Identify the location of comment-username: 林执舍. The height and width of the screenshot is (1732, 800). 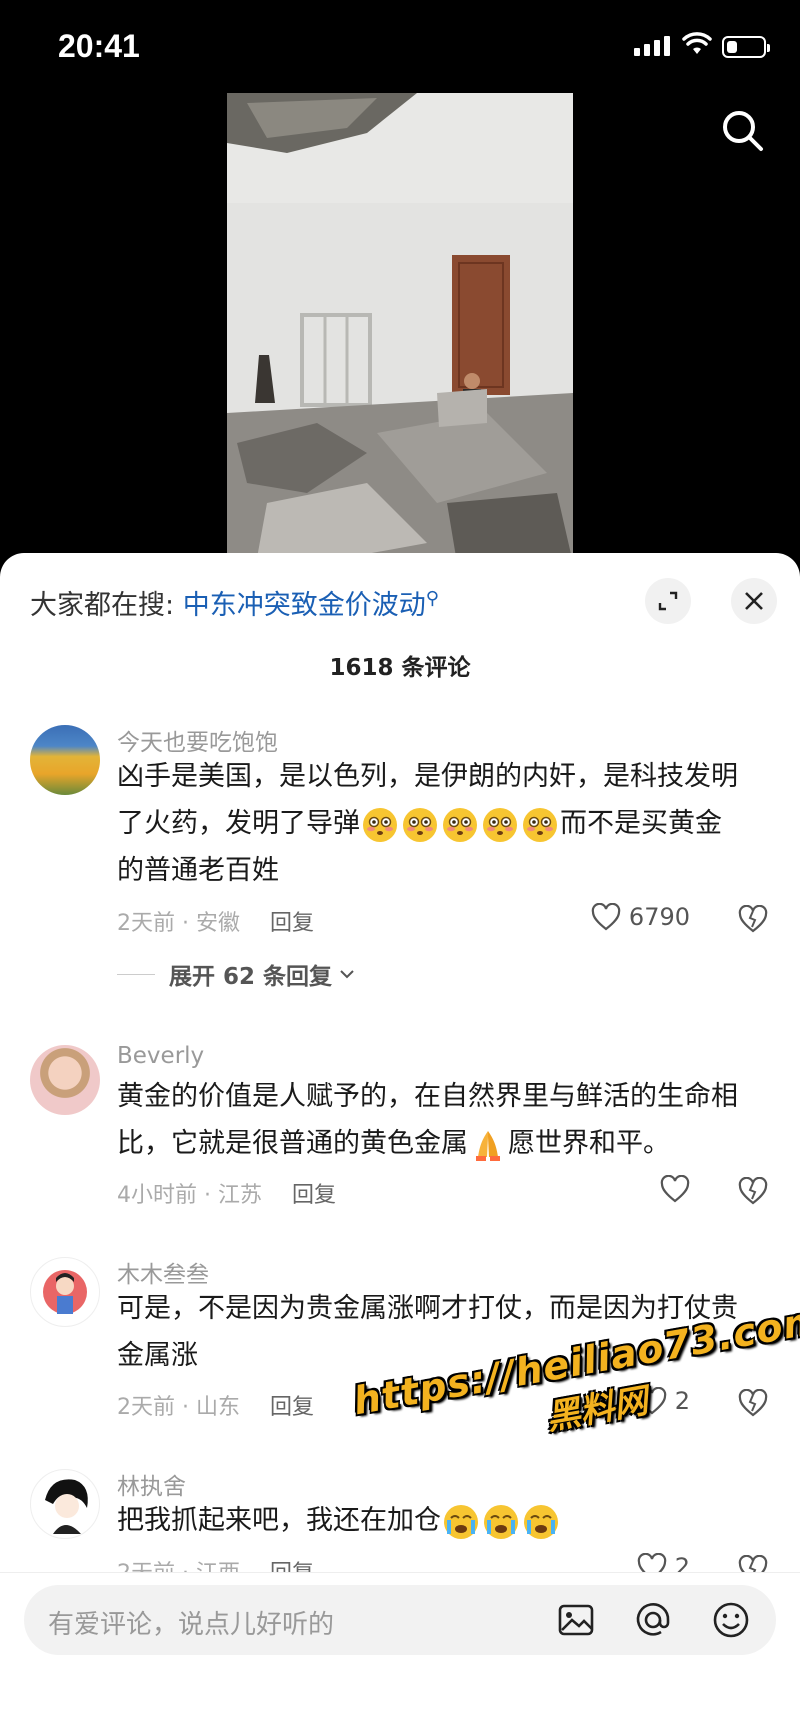
(151, 1484).